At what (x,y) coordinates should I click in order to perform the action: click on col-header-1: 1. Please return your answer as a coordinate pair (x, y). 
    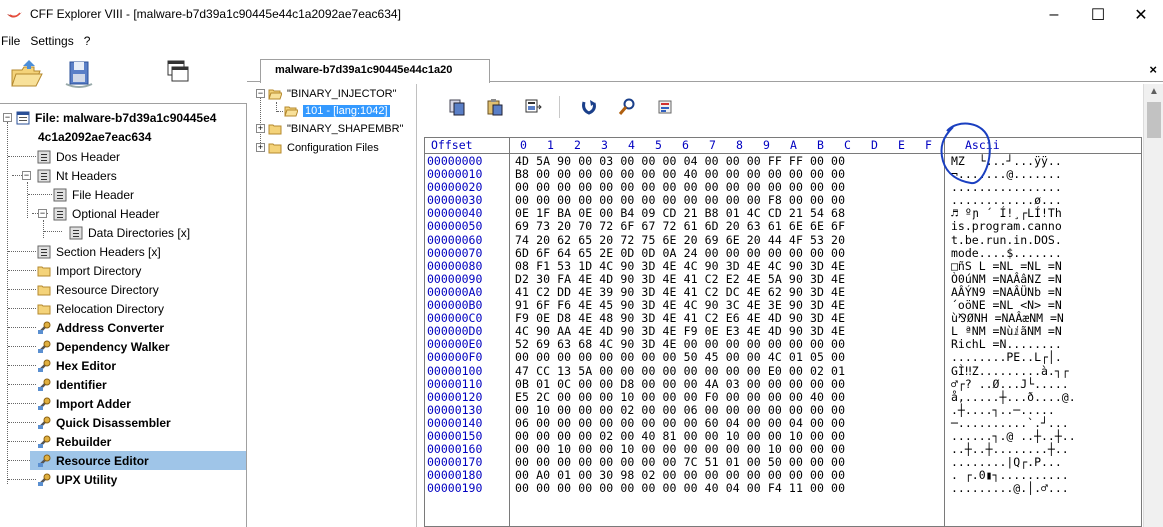
    Looking at the image, I should click on (550, 145).